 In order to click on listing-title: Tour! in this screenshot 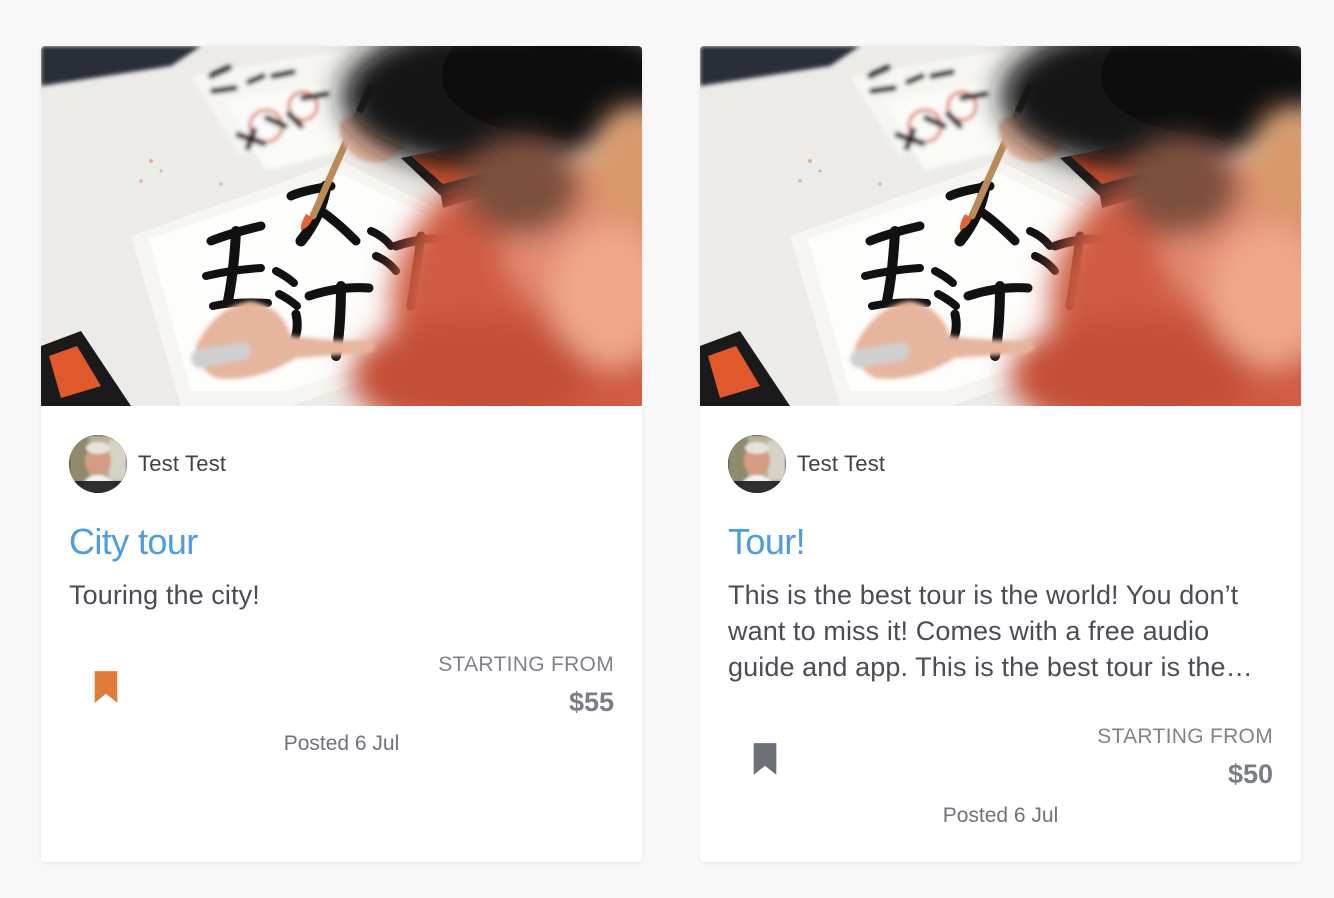, I will do `click(767, 542)`.